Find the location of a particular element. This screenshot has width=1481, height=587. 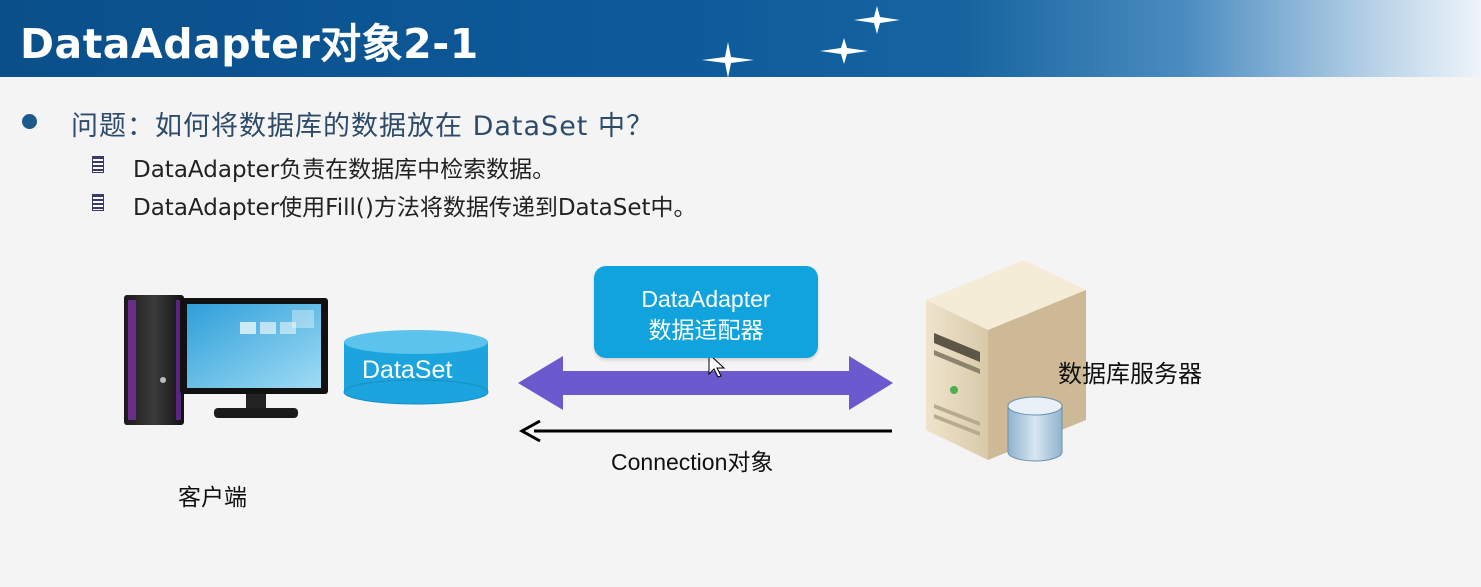

connection-label: Connection对象 is located at coordinates (692, 462).